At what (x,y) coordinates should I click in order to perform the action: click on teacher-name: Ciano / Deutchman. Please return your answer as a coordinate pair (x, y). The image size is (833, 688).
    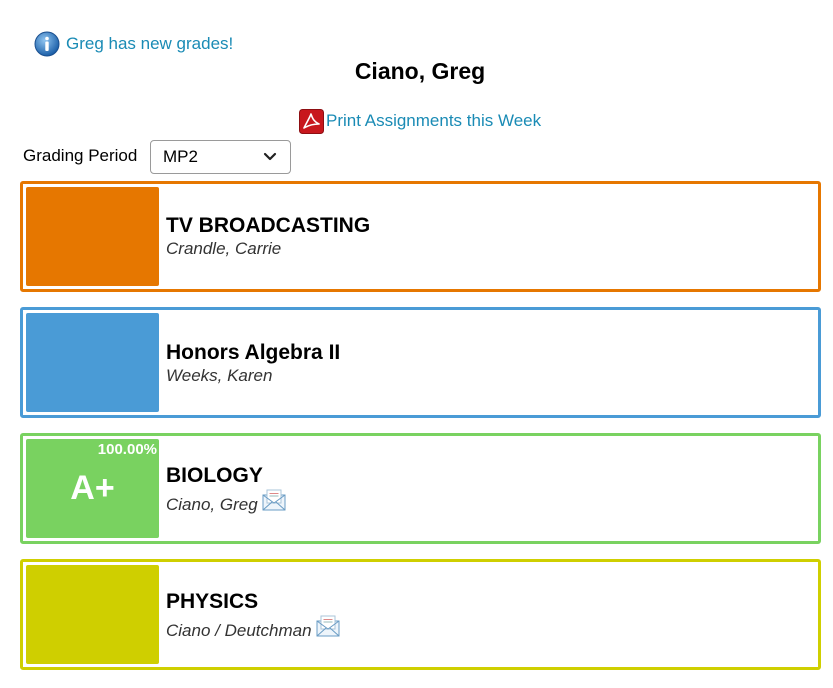
    Looking at the image, I should click on (239, 630).